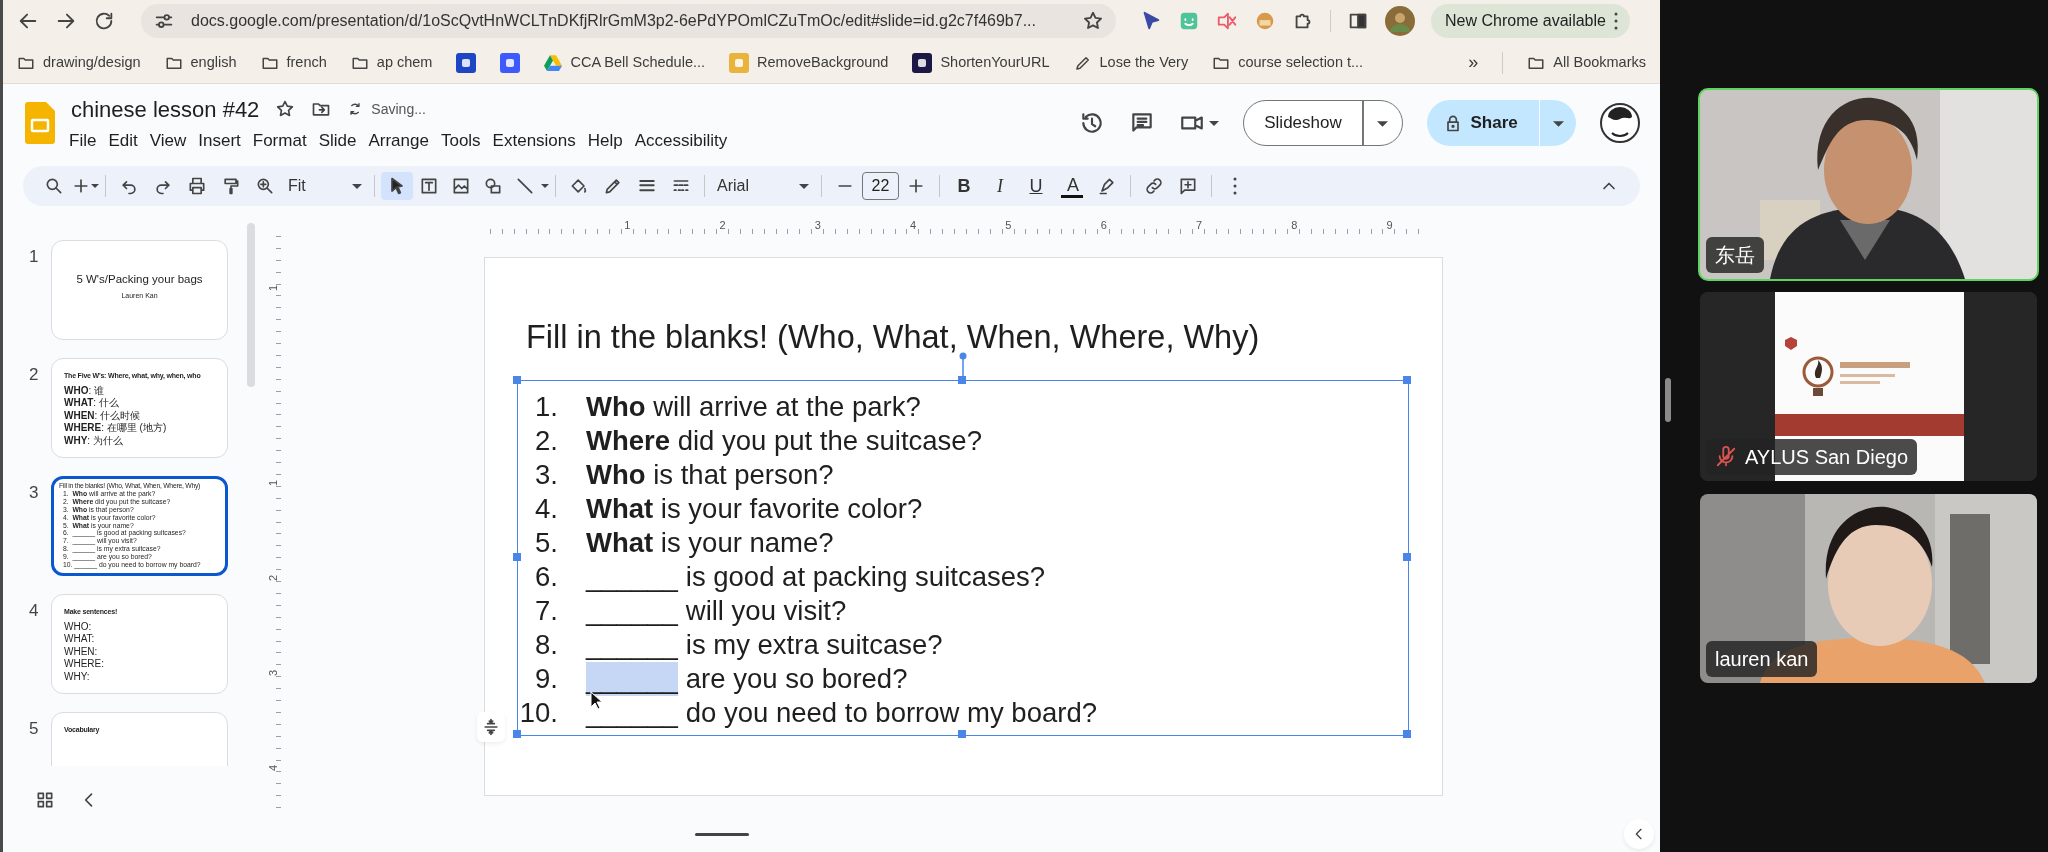 The image size is (2048, 852). What do you see at coordinates (722, 225) in the screenshot?
I see `ruler-label: 2` at bounding box center [722, 225].